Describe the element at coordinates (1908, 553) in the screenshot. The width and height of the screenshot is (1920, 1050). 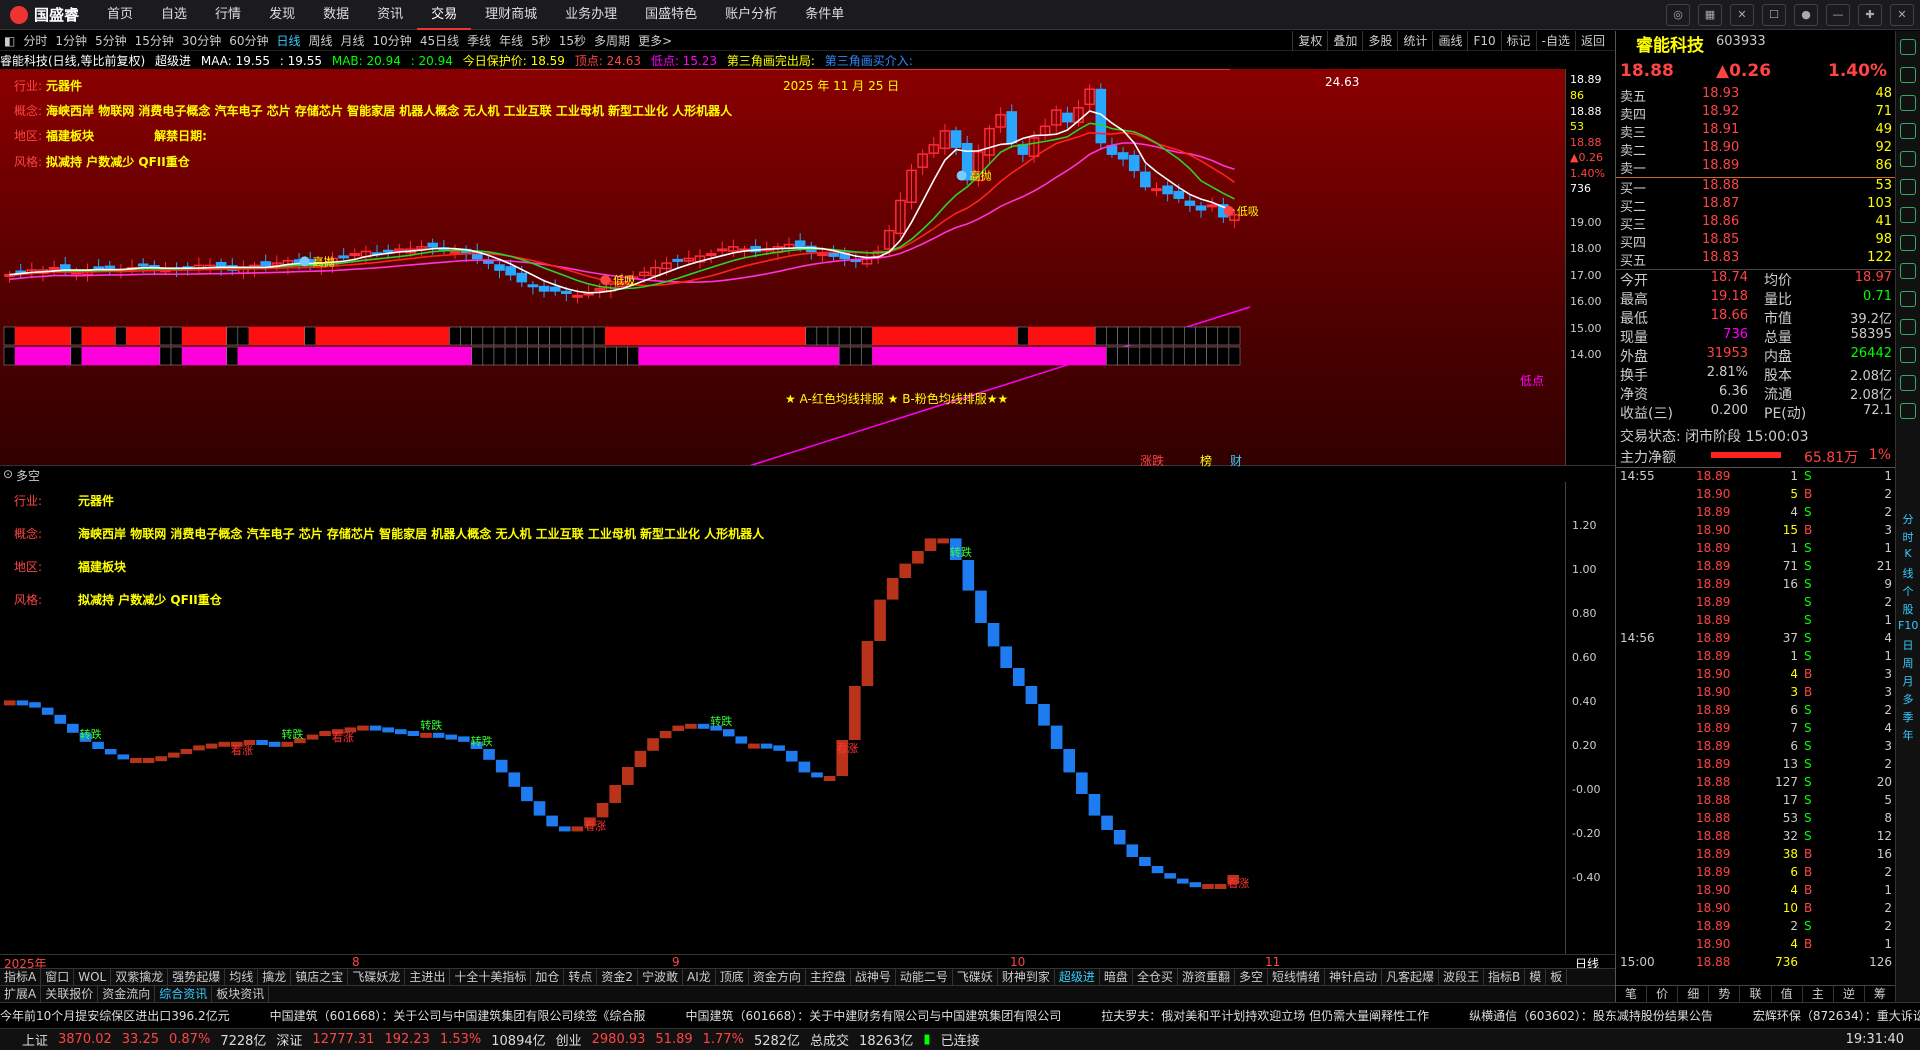
I see `side-icon: K` at that location.